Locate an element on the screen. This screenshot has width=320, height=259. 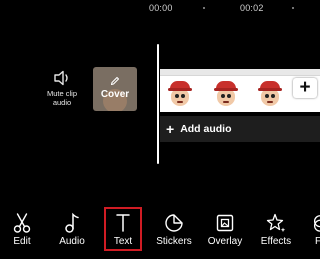
tool-overlay: Overlay is located at coordinates (225, 227).